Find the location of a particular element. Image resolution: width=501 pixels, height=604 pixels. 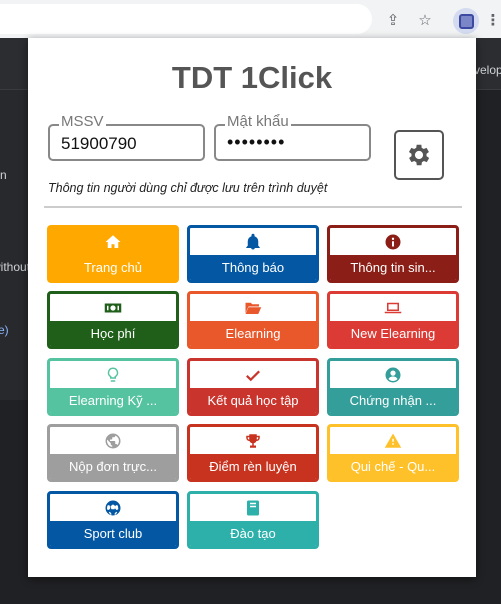

popup-title: TDT 1Click is located at coordinates (252, 77).